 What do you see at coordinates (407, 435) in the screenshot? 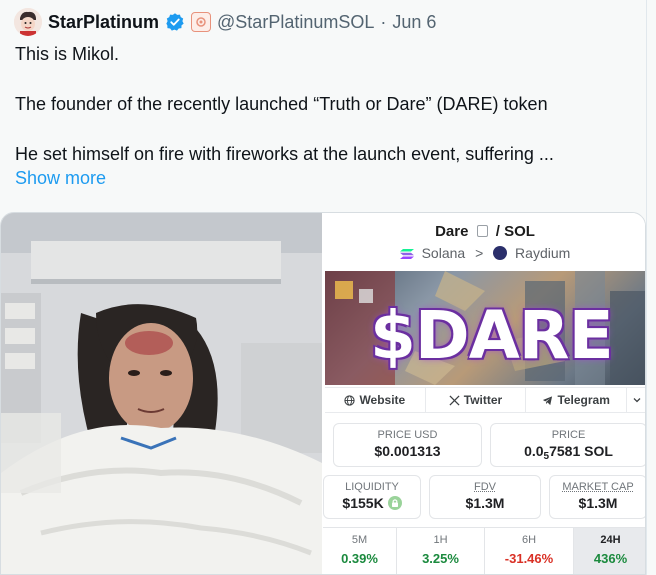
I see `price-usd-label: PRICE USD` at bounding box center [407, 435].